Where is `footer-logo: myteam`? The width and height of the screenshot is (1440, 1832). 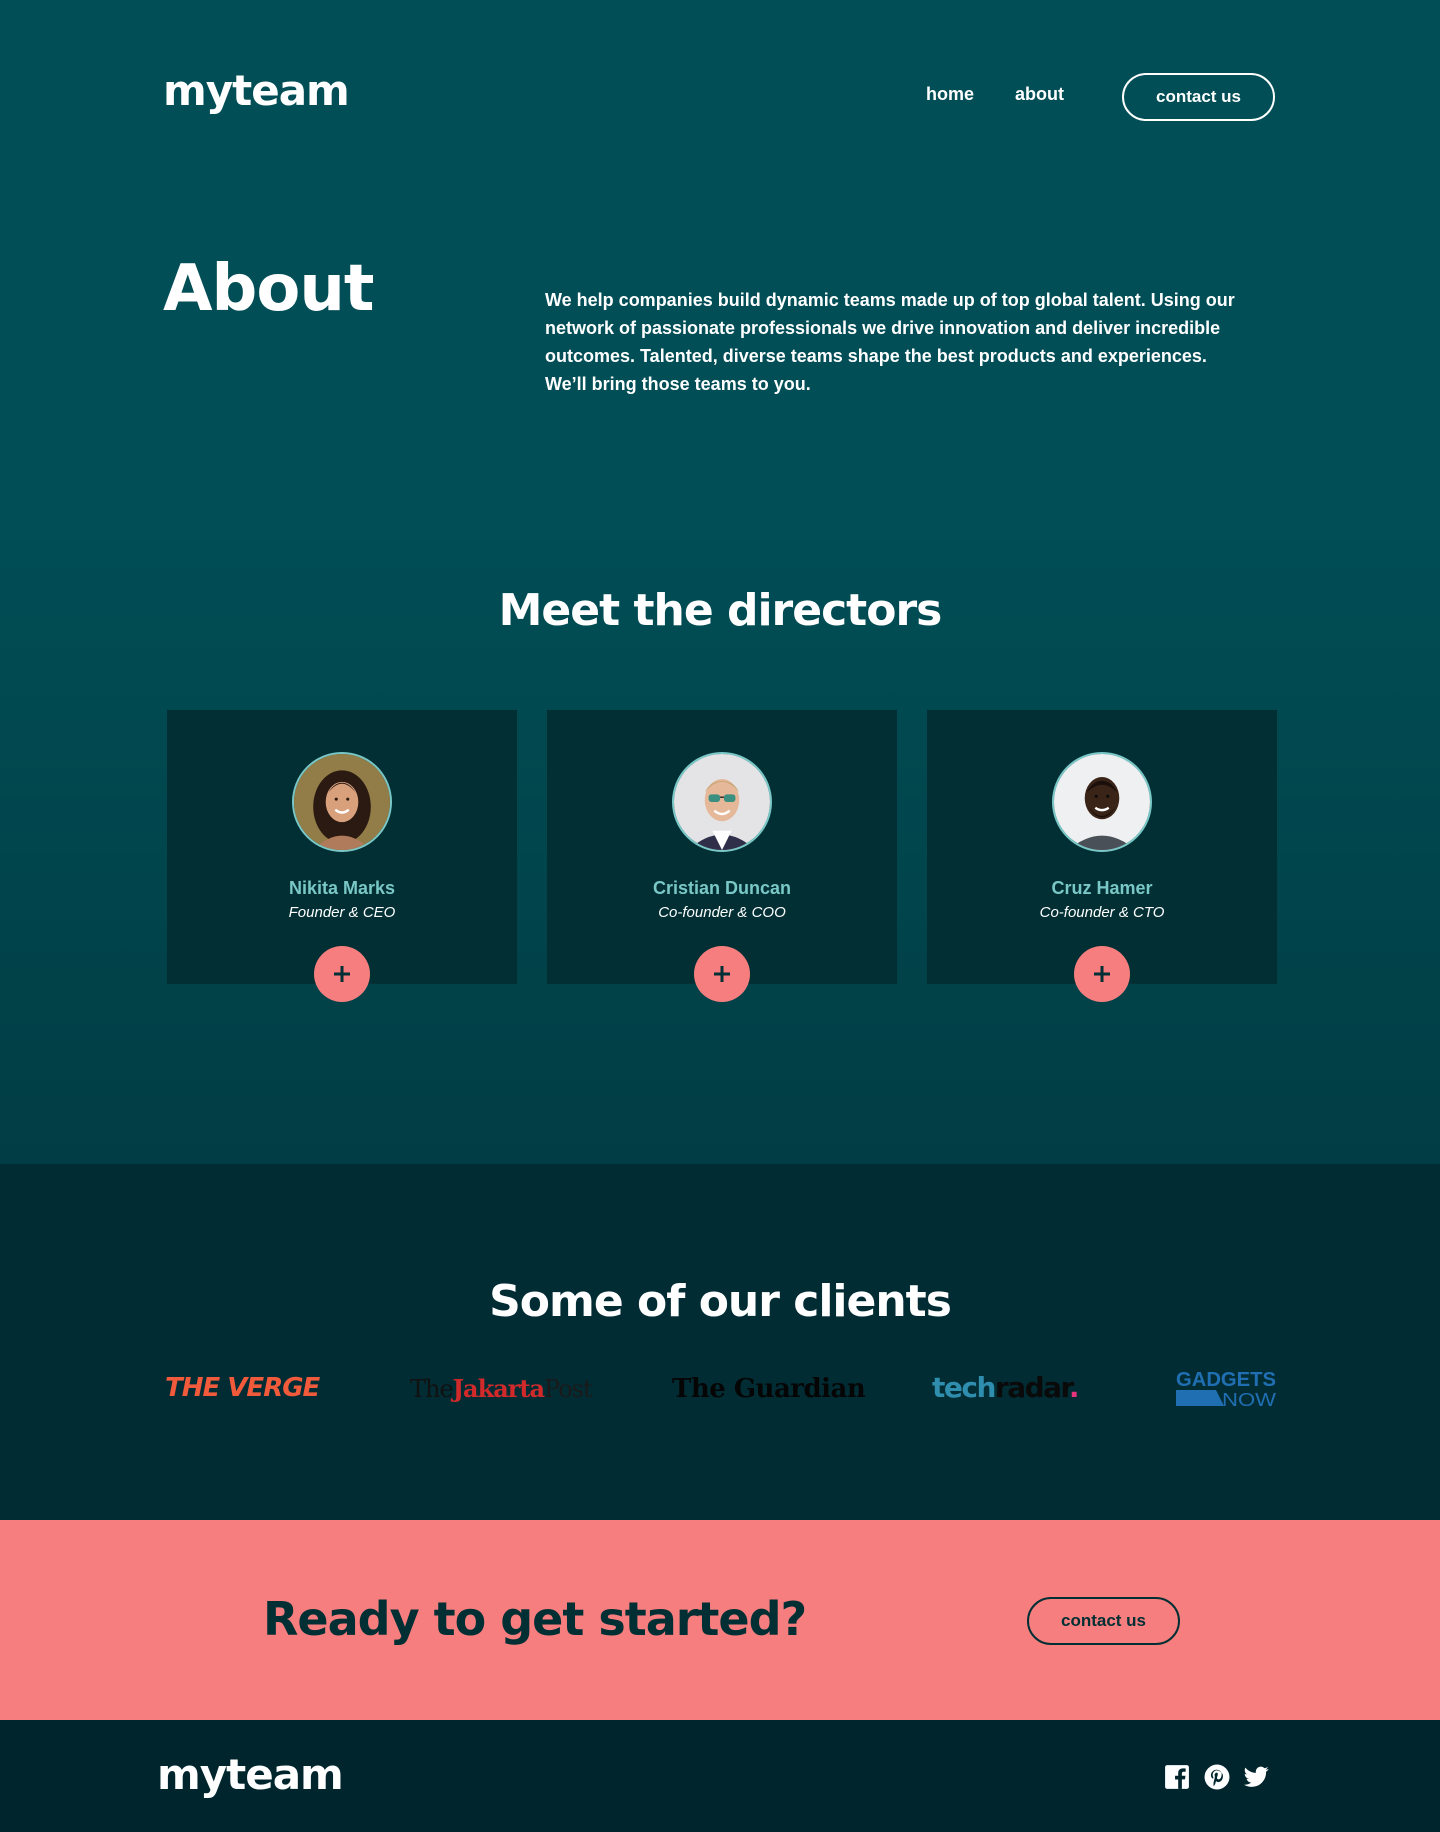 footer-logo: myteam is located at coordinates (250, 1774).